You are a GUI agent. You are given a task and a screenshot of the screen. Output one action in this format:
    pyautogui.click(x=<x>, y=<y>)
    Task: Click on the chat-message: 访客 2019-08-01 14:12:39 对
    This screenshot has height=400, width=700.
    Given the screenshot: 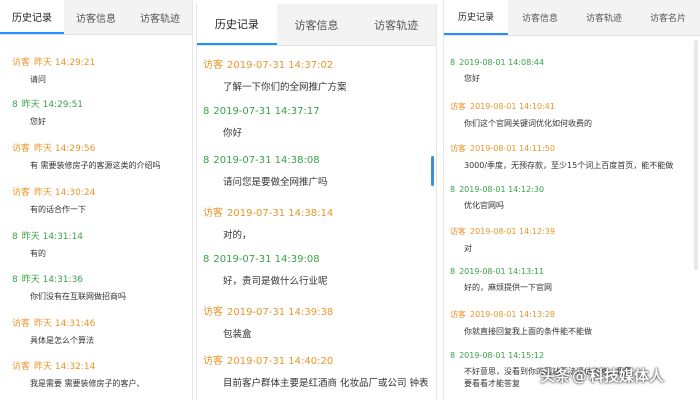 What is the action you would take?
    pyautogui.click(x=502, y=240)
    